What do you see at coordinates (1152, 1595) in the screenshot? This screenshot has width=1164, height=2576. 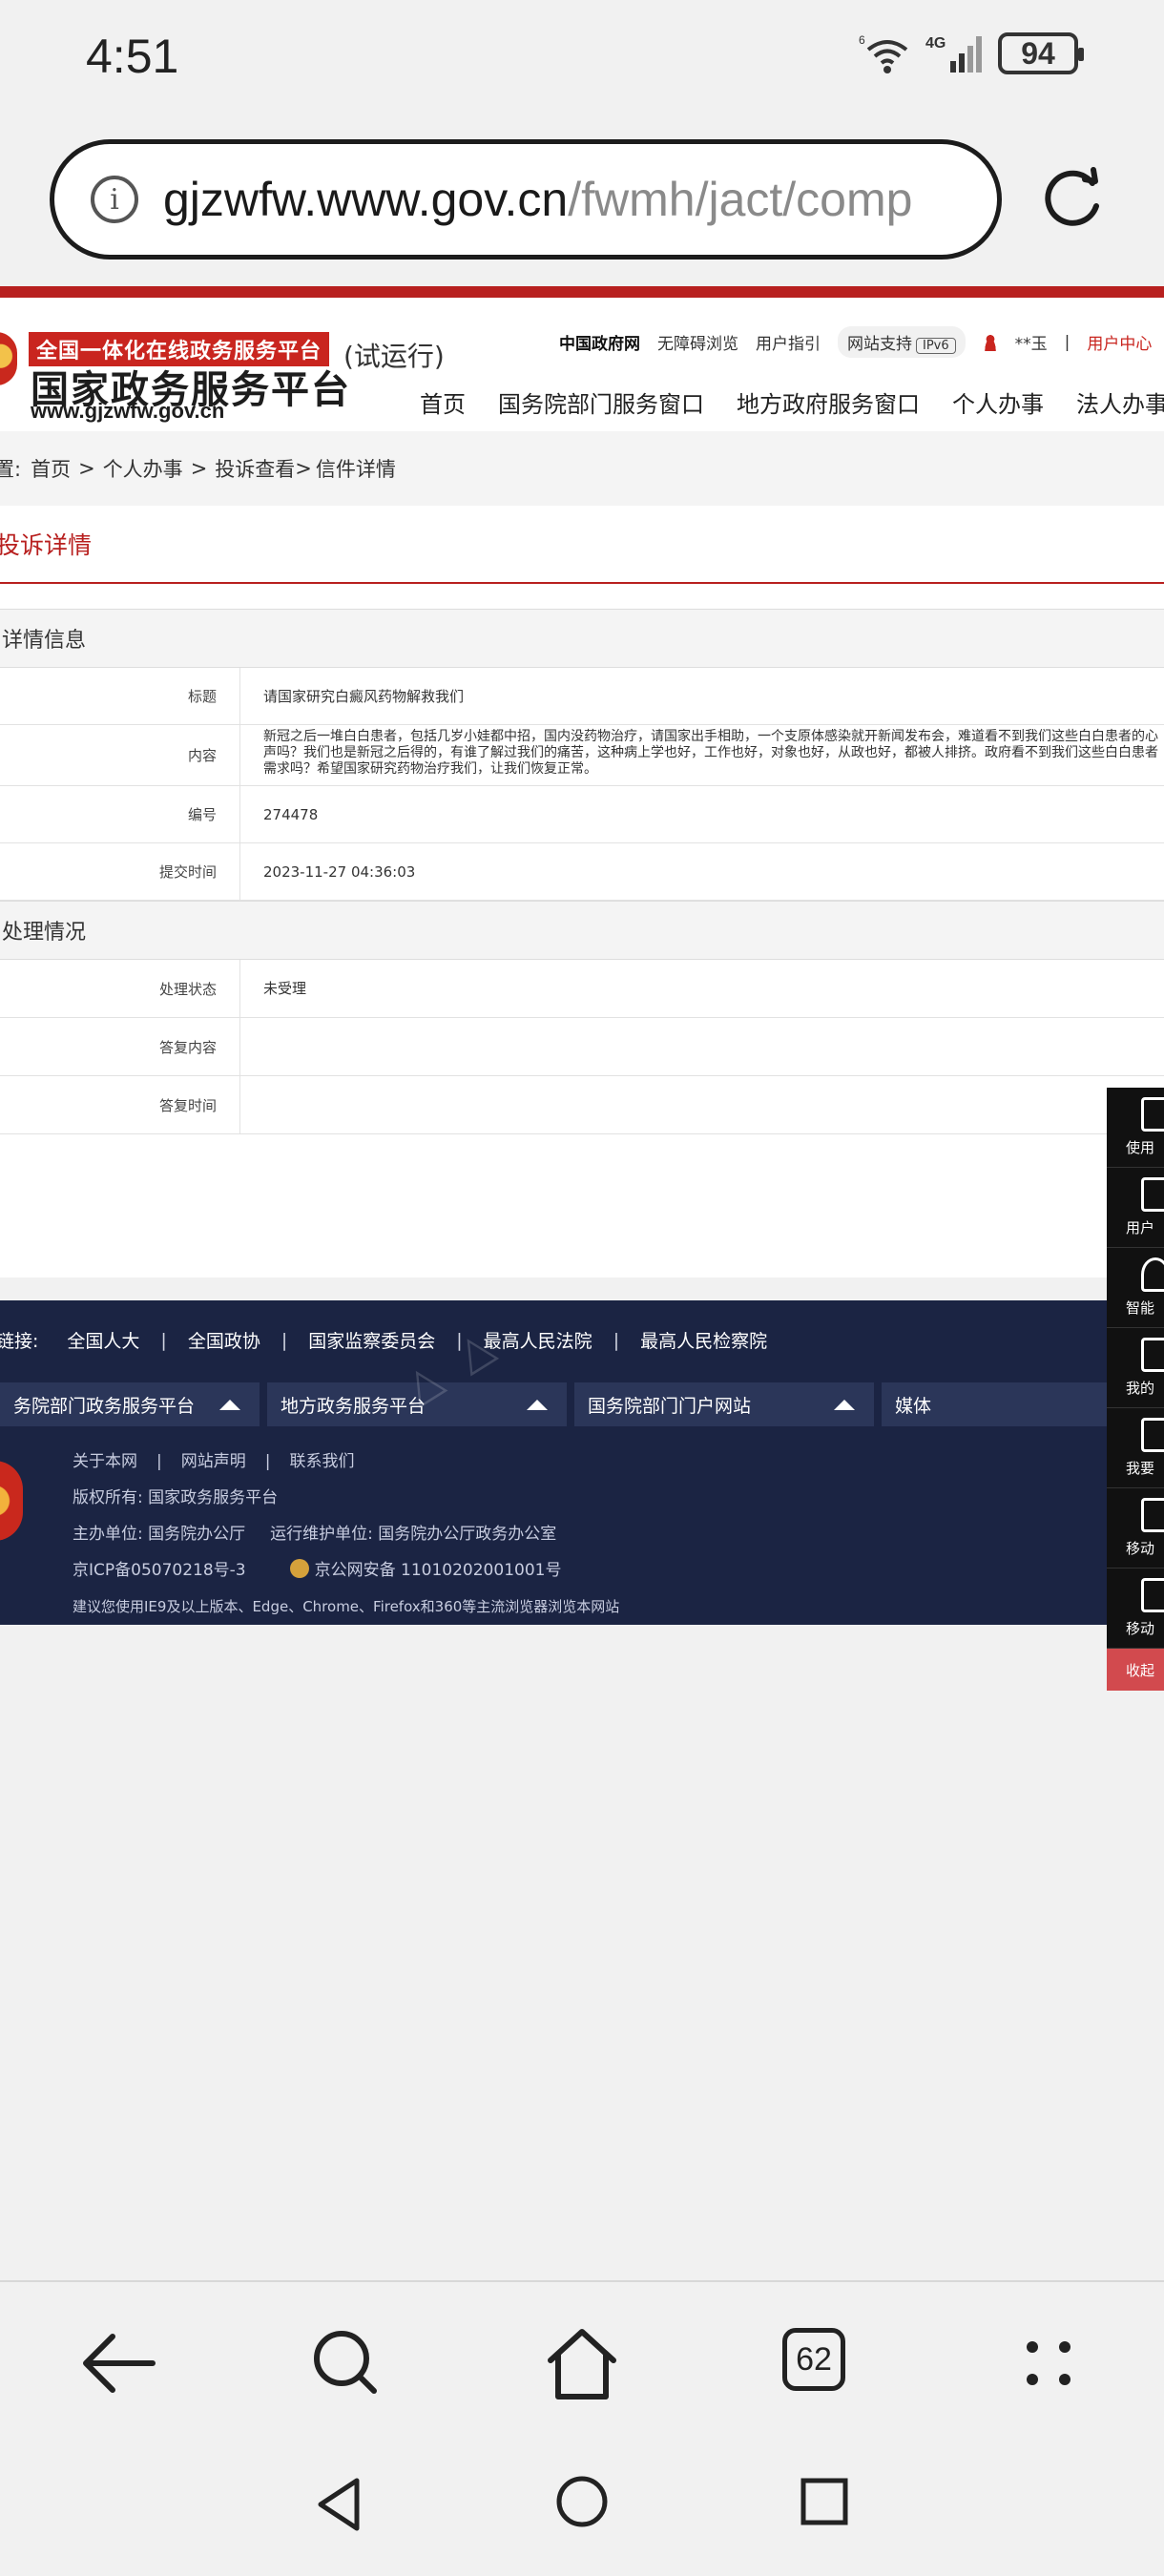 I see `tablet-icon` at bounding box center [1152, 1595].